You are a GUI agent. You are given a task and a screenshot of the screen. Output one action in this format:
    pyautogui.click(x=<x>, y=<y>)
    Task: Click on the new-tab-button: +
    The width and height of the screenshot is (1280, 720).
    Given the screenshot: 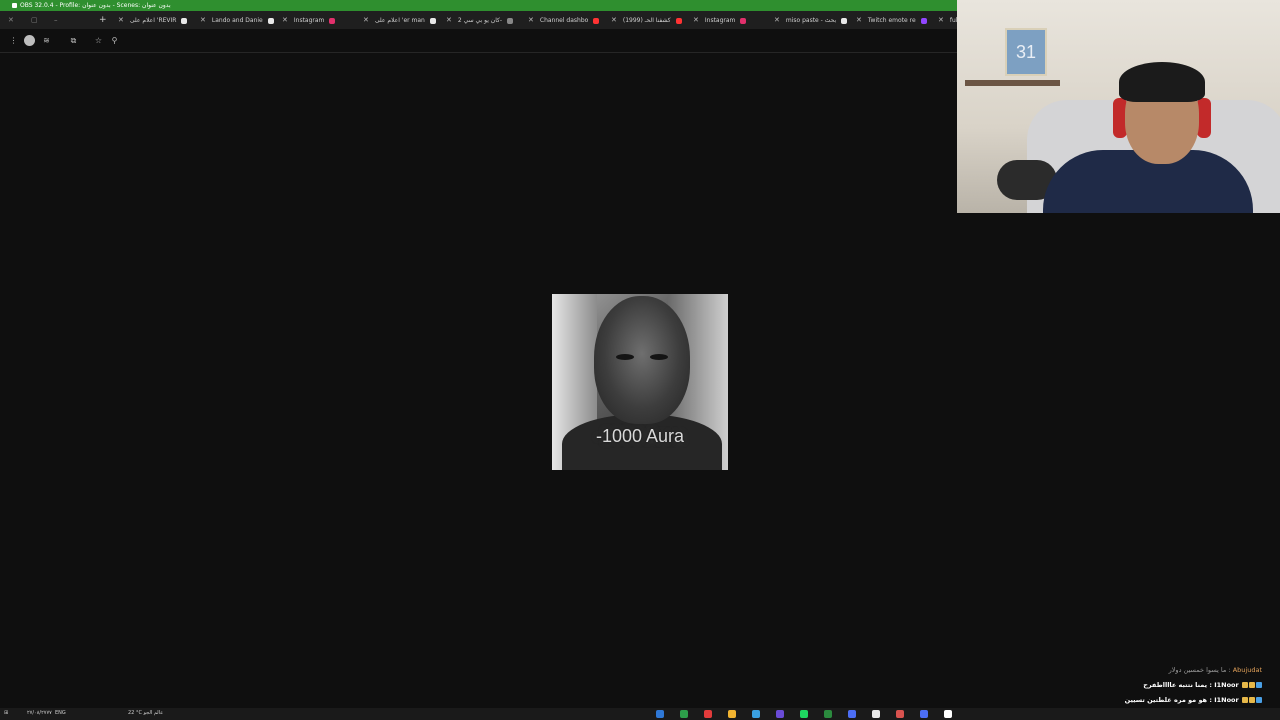 What is the action you would take?
    pyautogui.click(x=103, y=20)
    